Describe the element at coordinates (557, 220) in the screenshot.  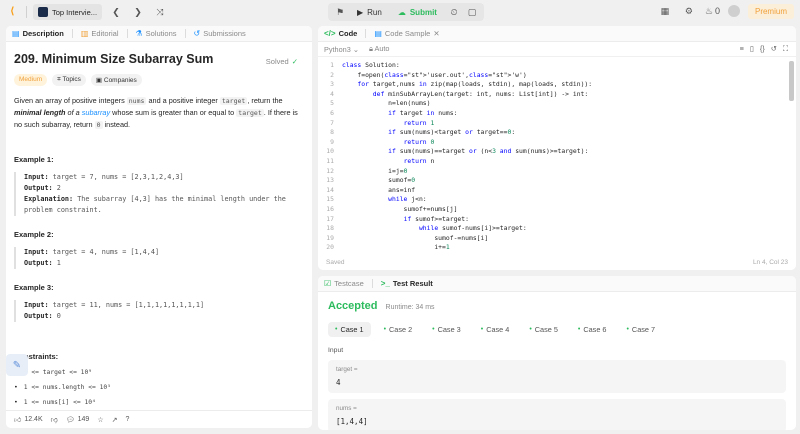
I see `code-line: 17 if sumof>=target:` at that location.